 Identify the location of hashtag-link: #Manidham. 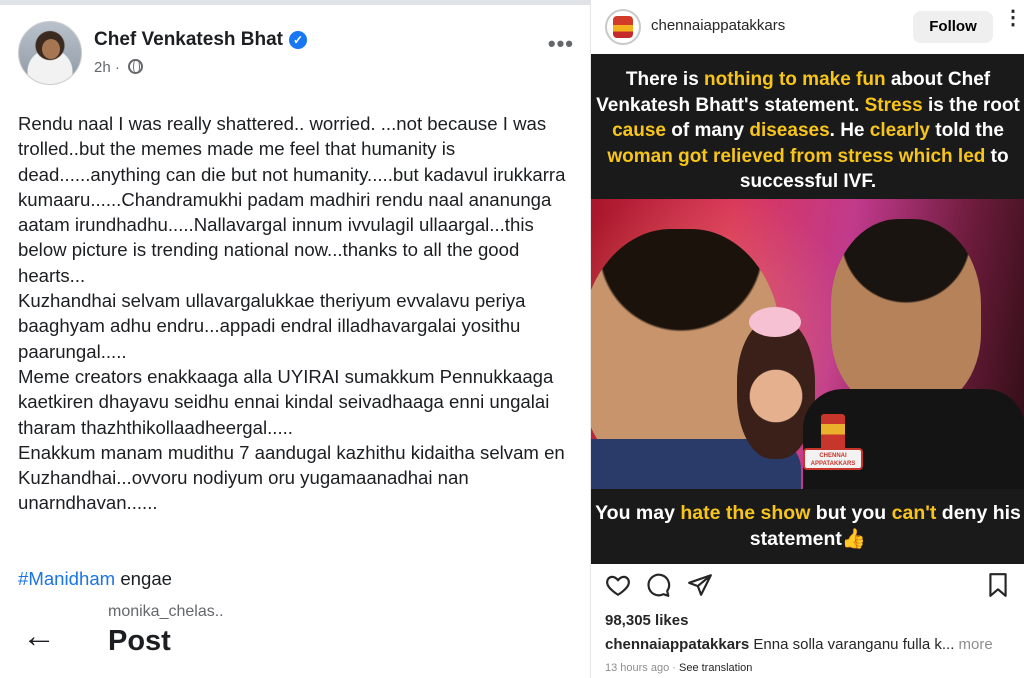
(66, 578).